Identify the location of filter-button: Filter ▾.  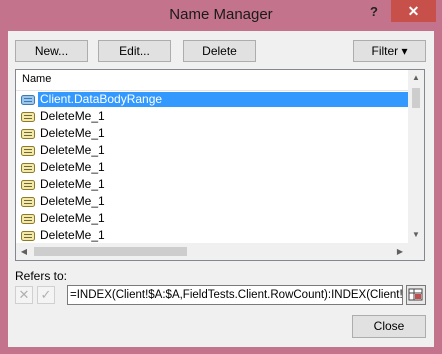
(389, 51).